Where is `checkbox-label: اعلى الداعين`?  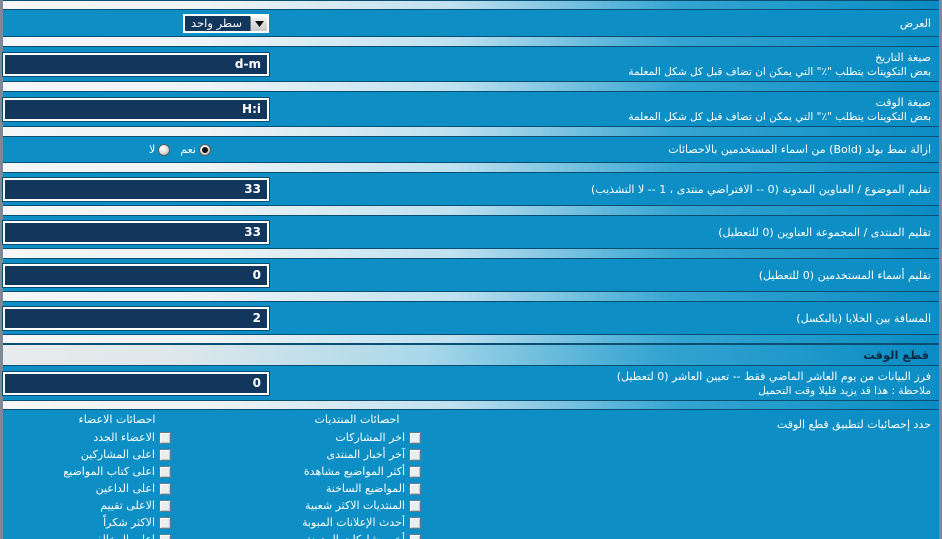 checkbox-label: اعلى الداعين is located at coordinates (125, 488).